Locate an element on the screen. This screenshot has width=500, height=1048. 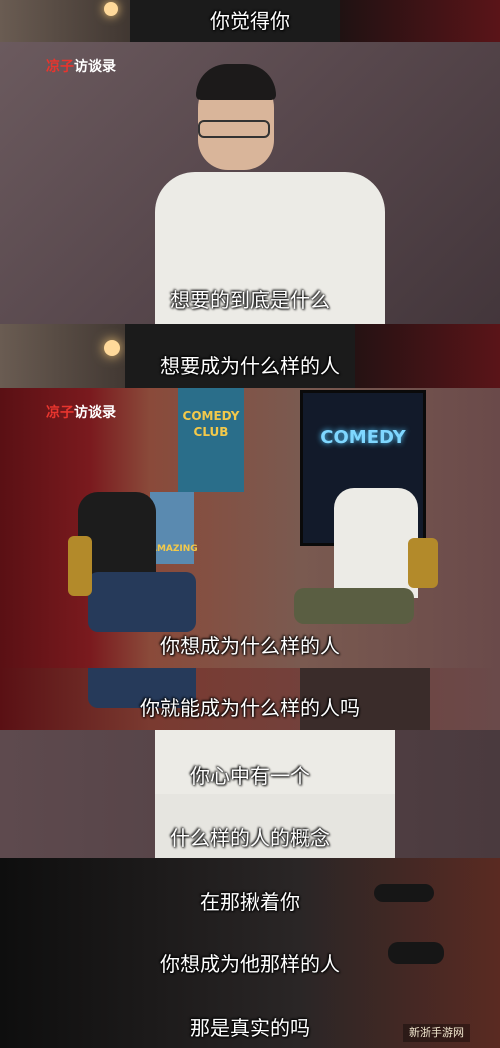
watermark: 新浙手游网 is located at coordinates (436, 1033).